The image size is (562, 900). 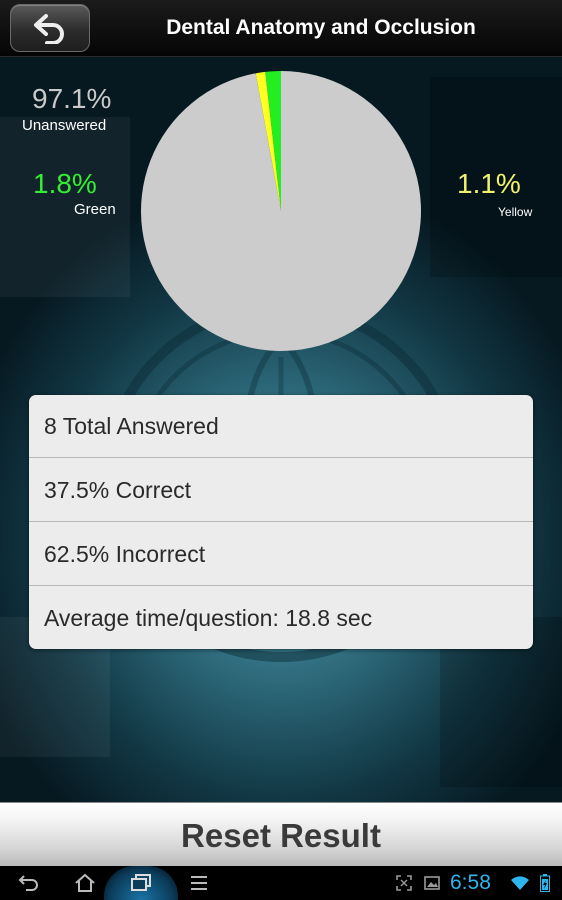 I want to click on battery-icon, so click(x=545, y=883).